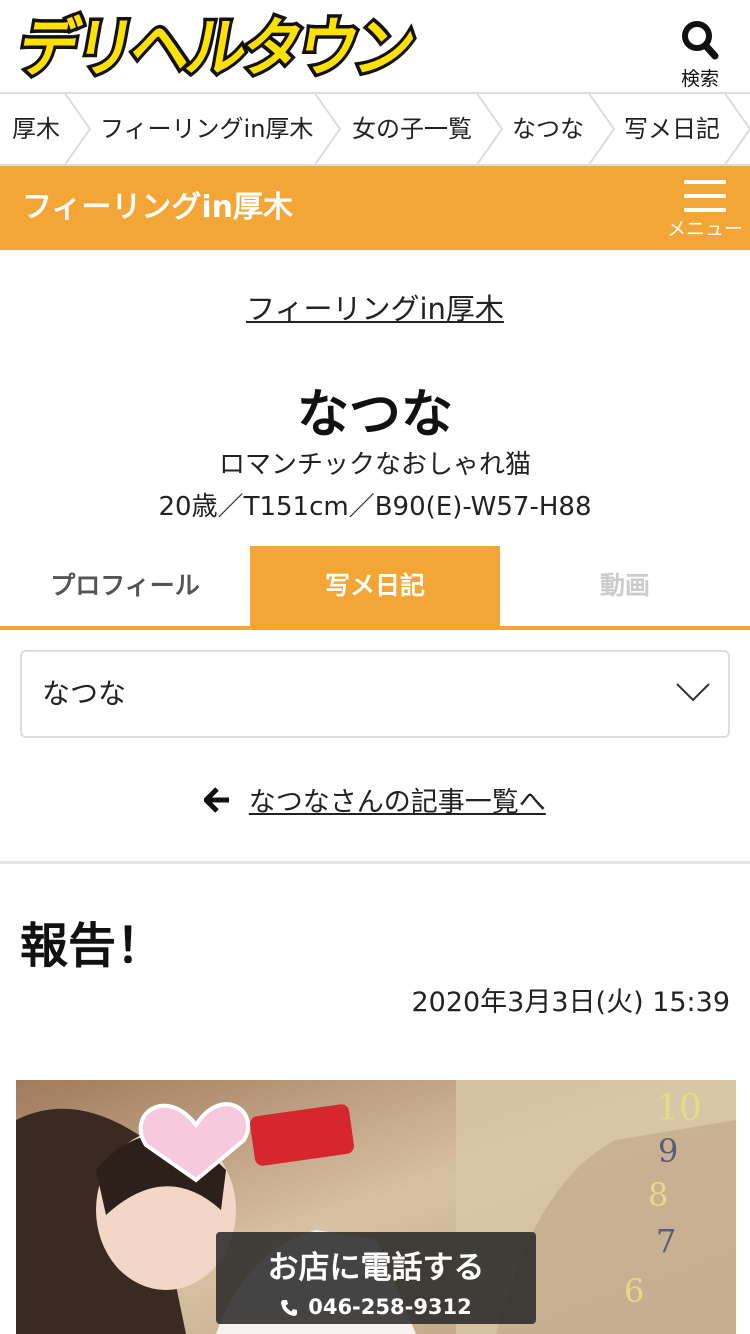 This screenshot has height=1334, width=750. I want to click on search-icon, so click(700, 40).